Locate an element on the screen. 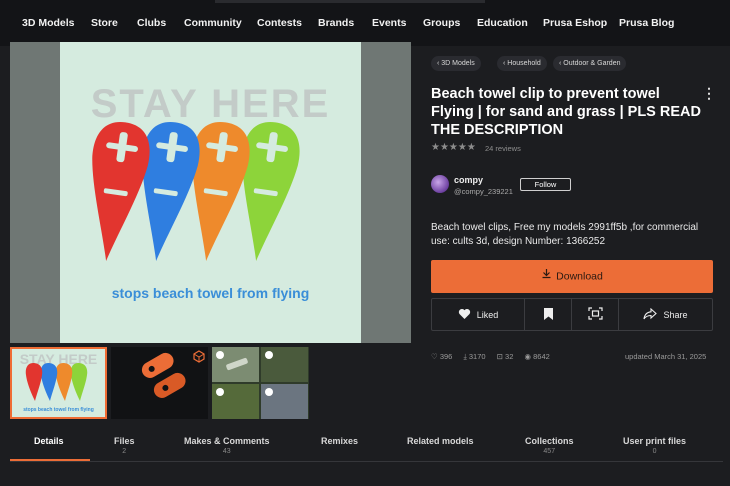  downloads-stat: ⤓ 3170 is located at coordinates (474, 357).